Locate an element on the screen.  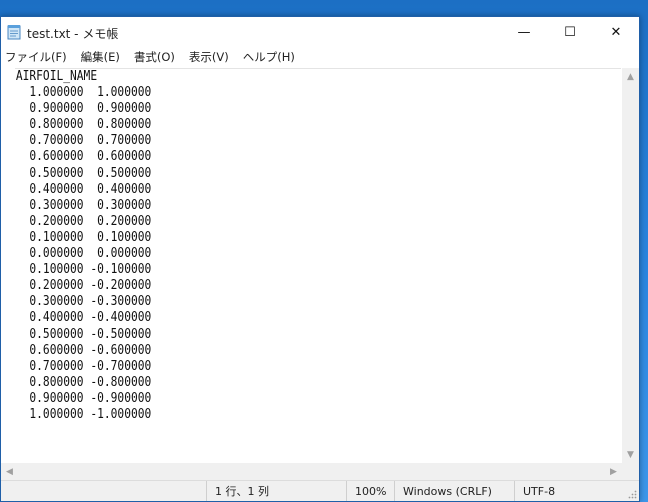
status-zoom: 100% is located at coordinates (370, 491).